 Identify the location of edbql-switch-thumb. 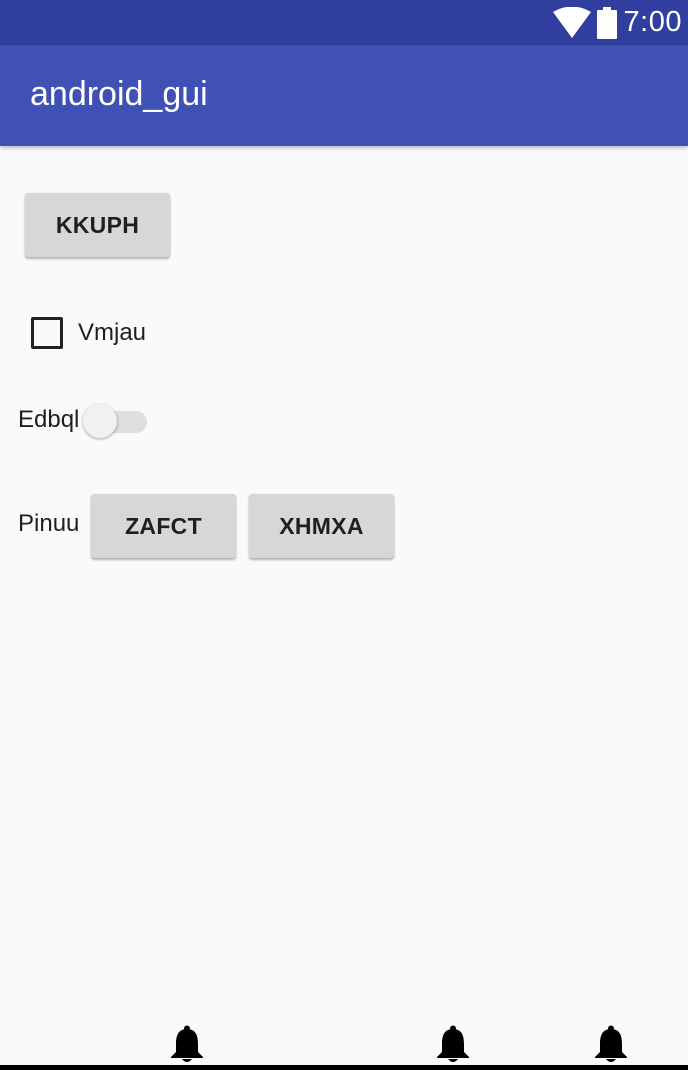
(100, 421).